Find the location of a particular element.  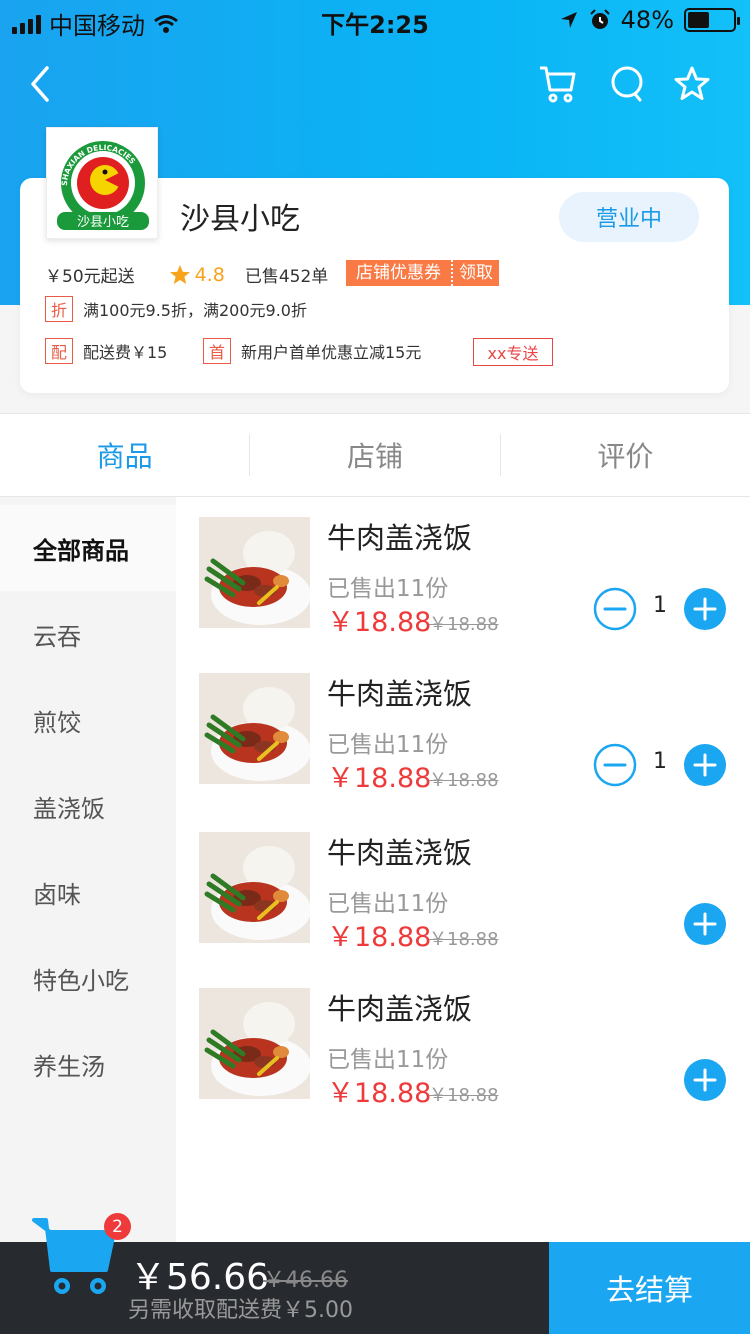

promo-tag-discount: 折 is located at coordinates (59, 309).